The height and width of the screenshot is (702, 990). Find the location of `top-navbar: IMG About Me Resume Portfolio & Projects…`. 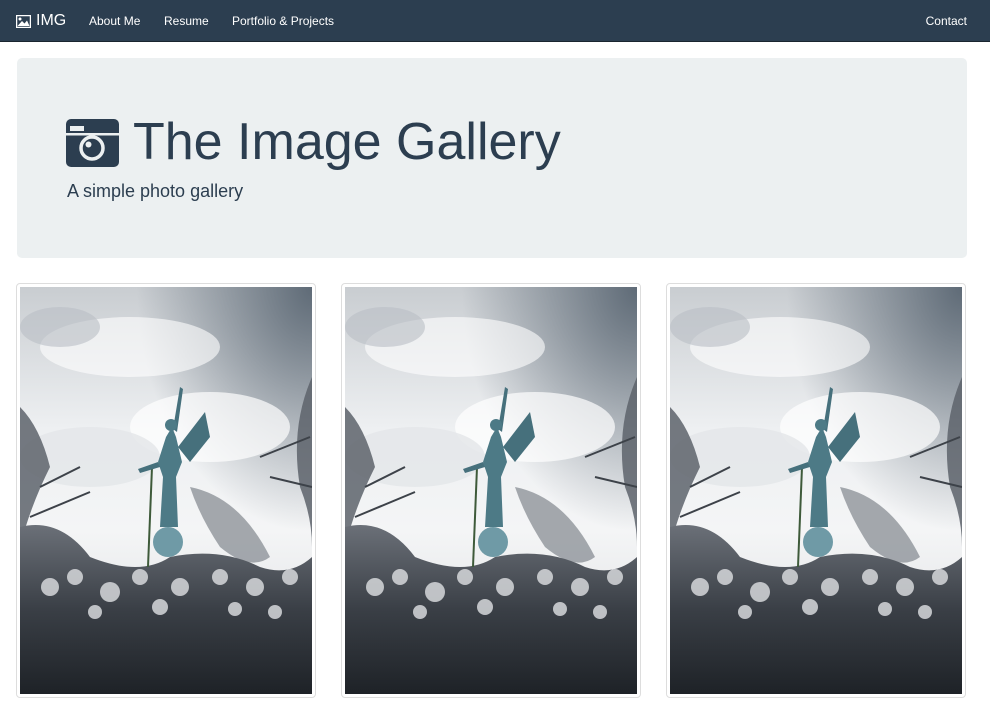

top-navbar: IMG About Me Resume Portfolio & Projects… is located at coordinates (495, 21).